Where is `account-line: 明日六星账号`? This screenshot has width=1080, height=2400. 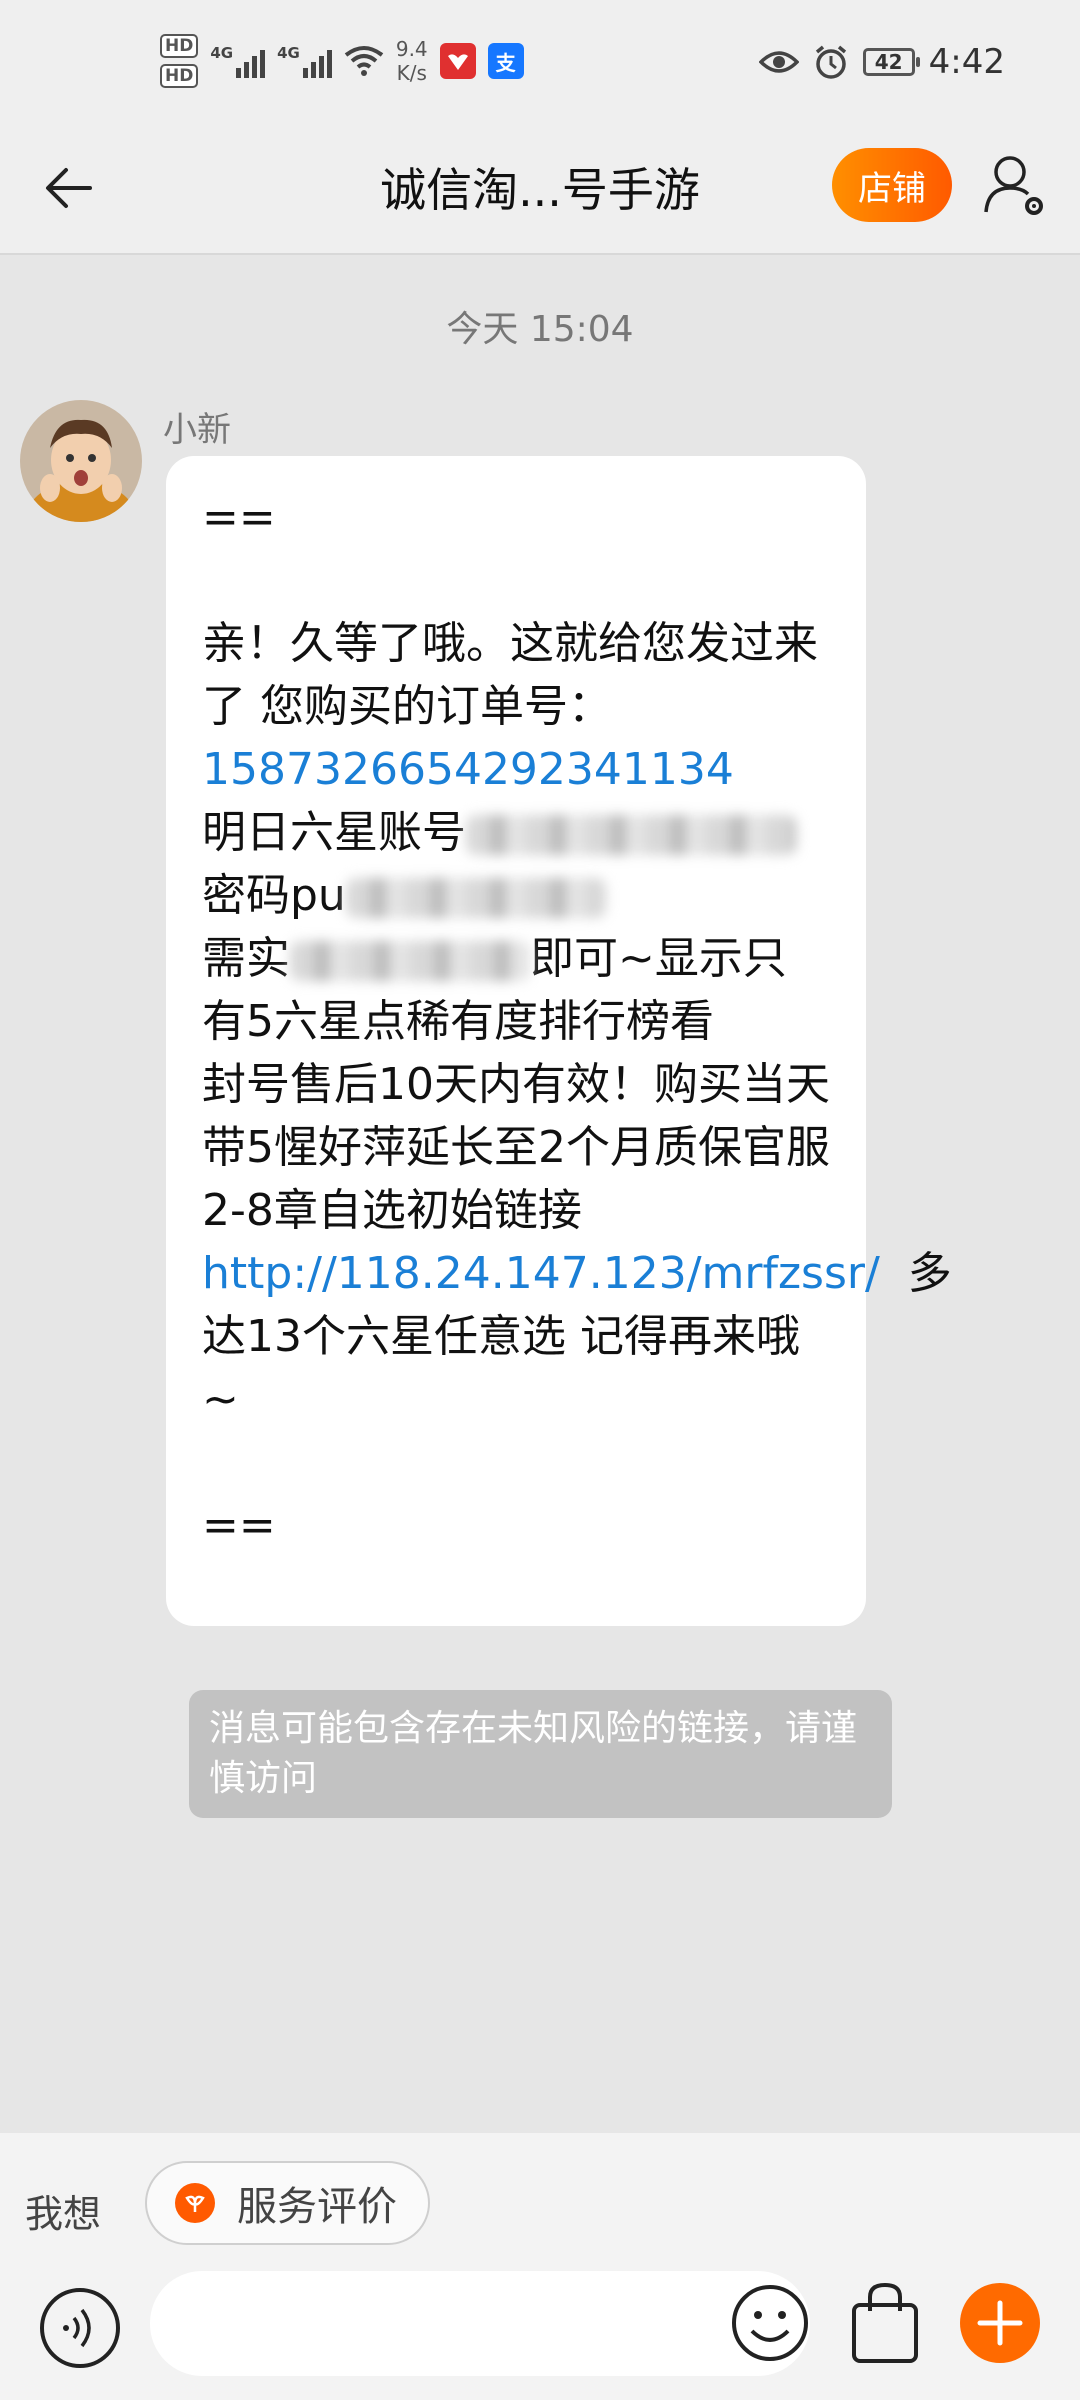
account-line: 明日六星账号 is located at coordinates (516, 832).